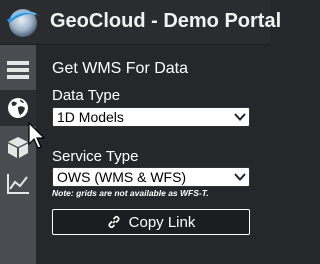 The width and height of the screenshot is (320, 264). What do you see at coordinates (130, 193) in the screenshot?
I see `service-type-note: Note: grids are not available as WFS-T.` at bounding box center [130, 193].